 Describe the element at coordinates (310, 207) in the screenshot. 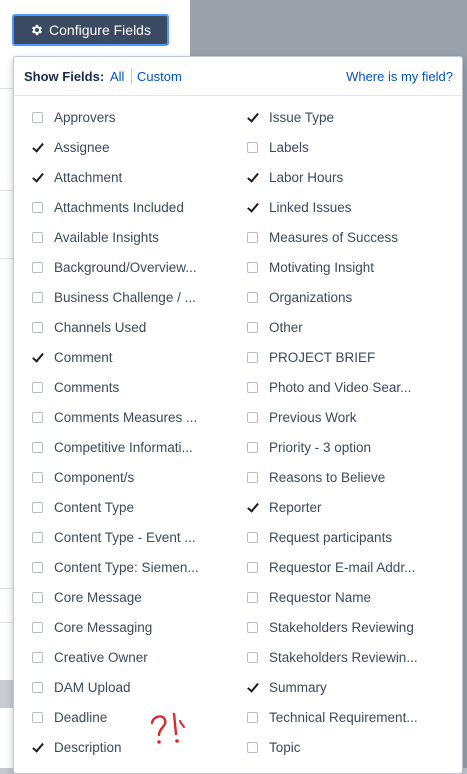

I see `field-option-label: Linked Issues` at that location.